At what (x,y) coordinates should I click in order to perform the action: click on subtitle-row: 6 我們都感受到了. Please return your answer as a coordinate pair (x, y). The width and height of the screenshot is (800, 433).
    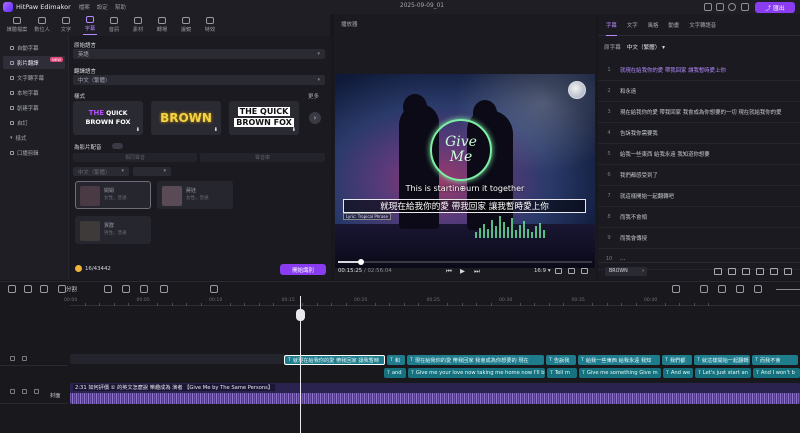
    Looking at the image, I should click on (699, 175).